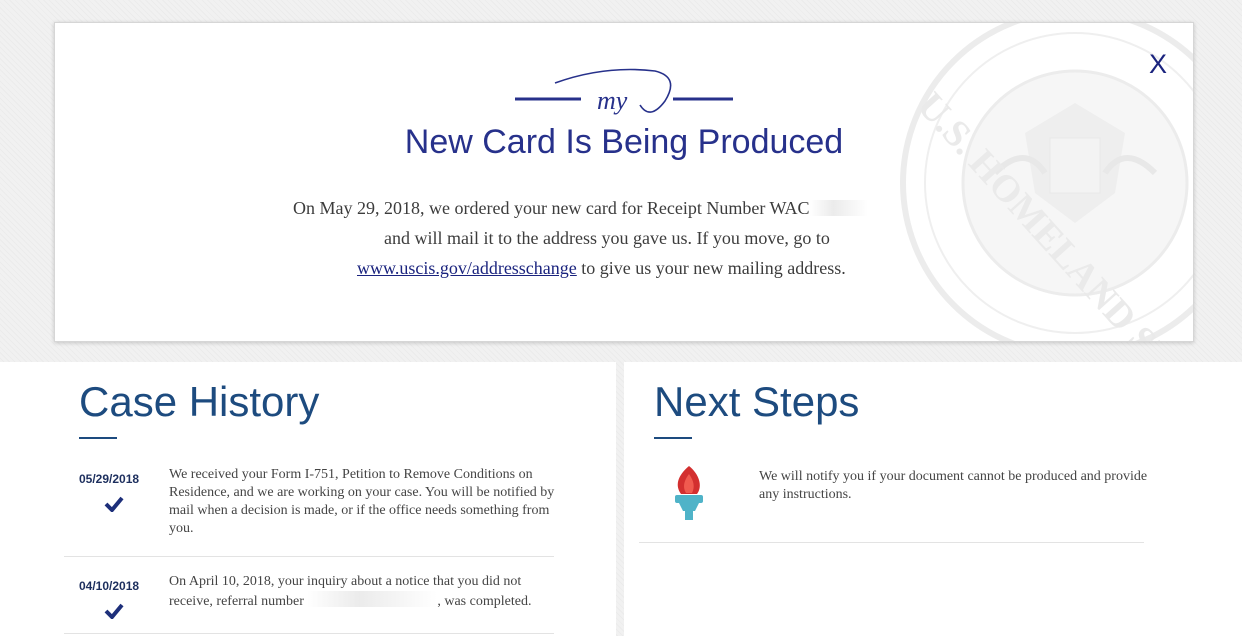 The height and width of the screenshot is (636, 1242). Describe the element at coordinates (838, 208) in the screenshot. I see `redacted-receipt-number` at that location.